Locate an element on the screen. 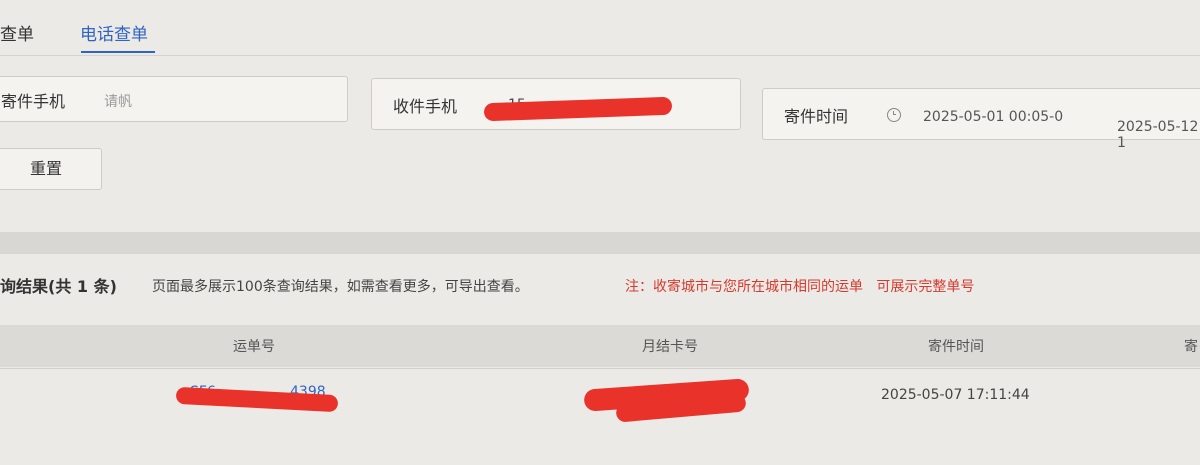  column-waybill: 运单号 is located at coordinates (254, 347).